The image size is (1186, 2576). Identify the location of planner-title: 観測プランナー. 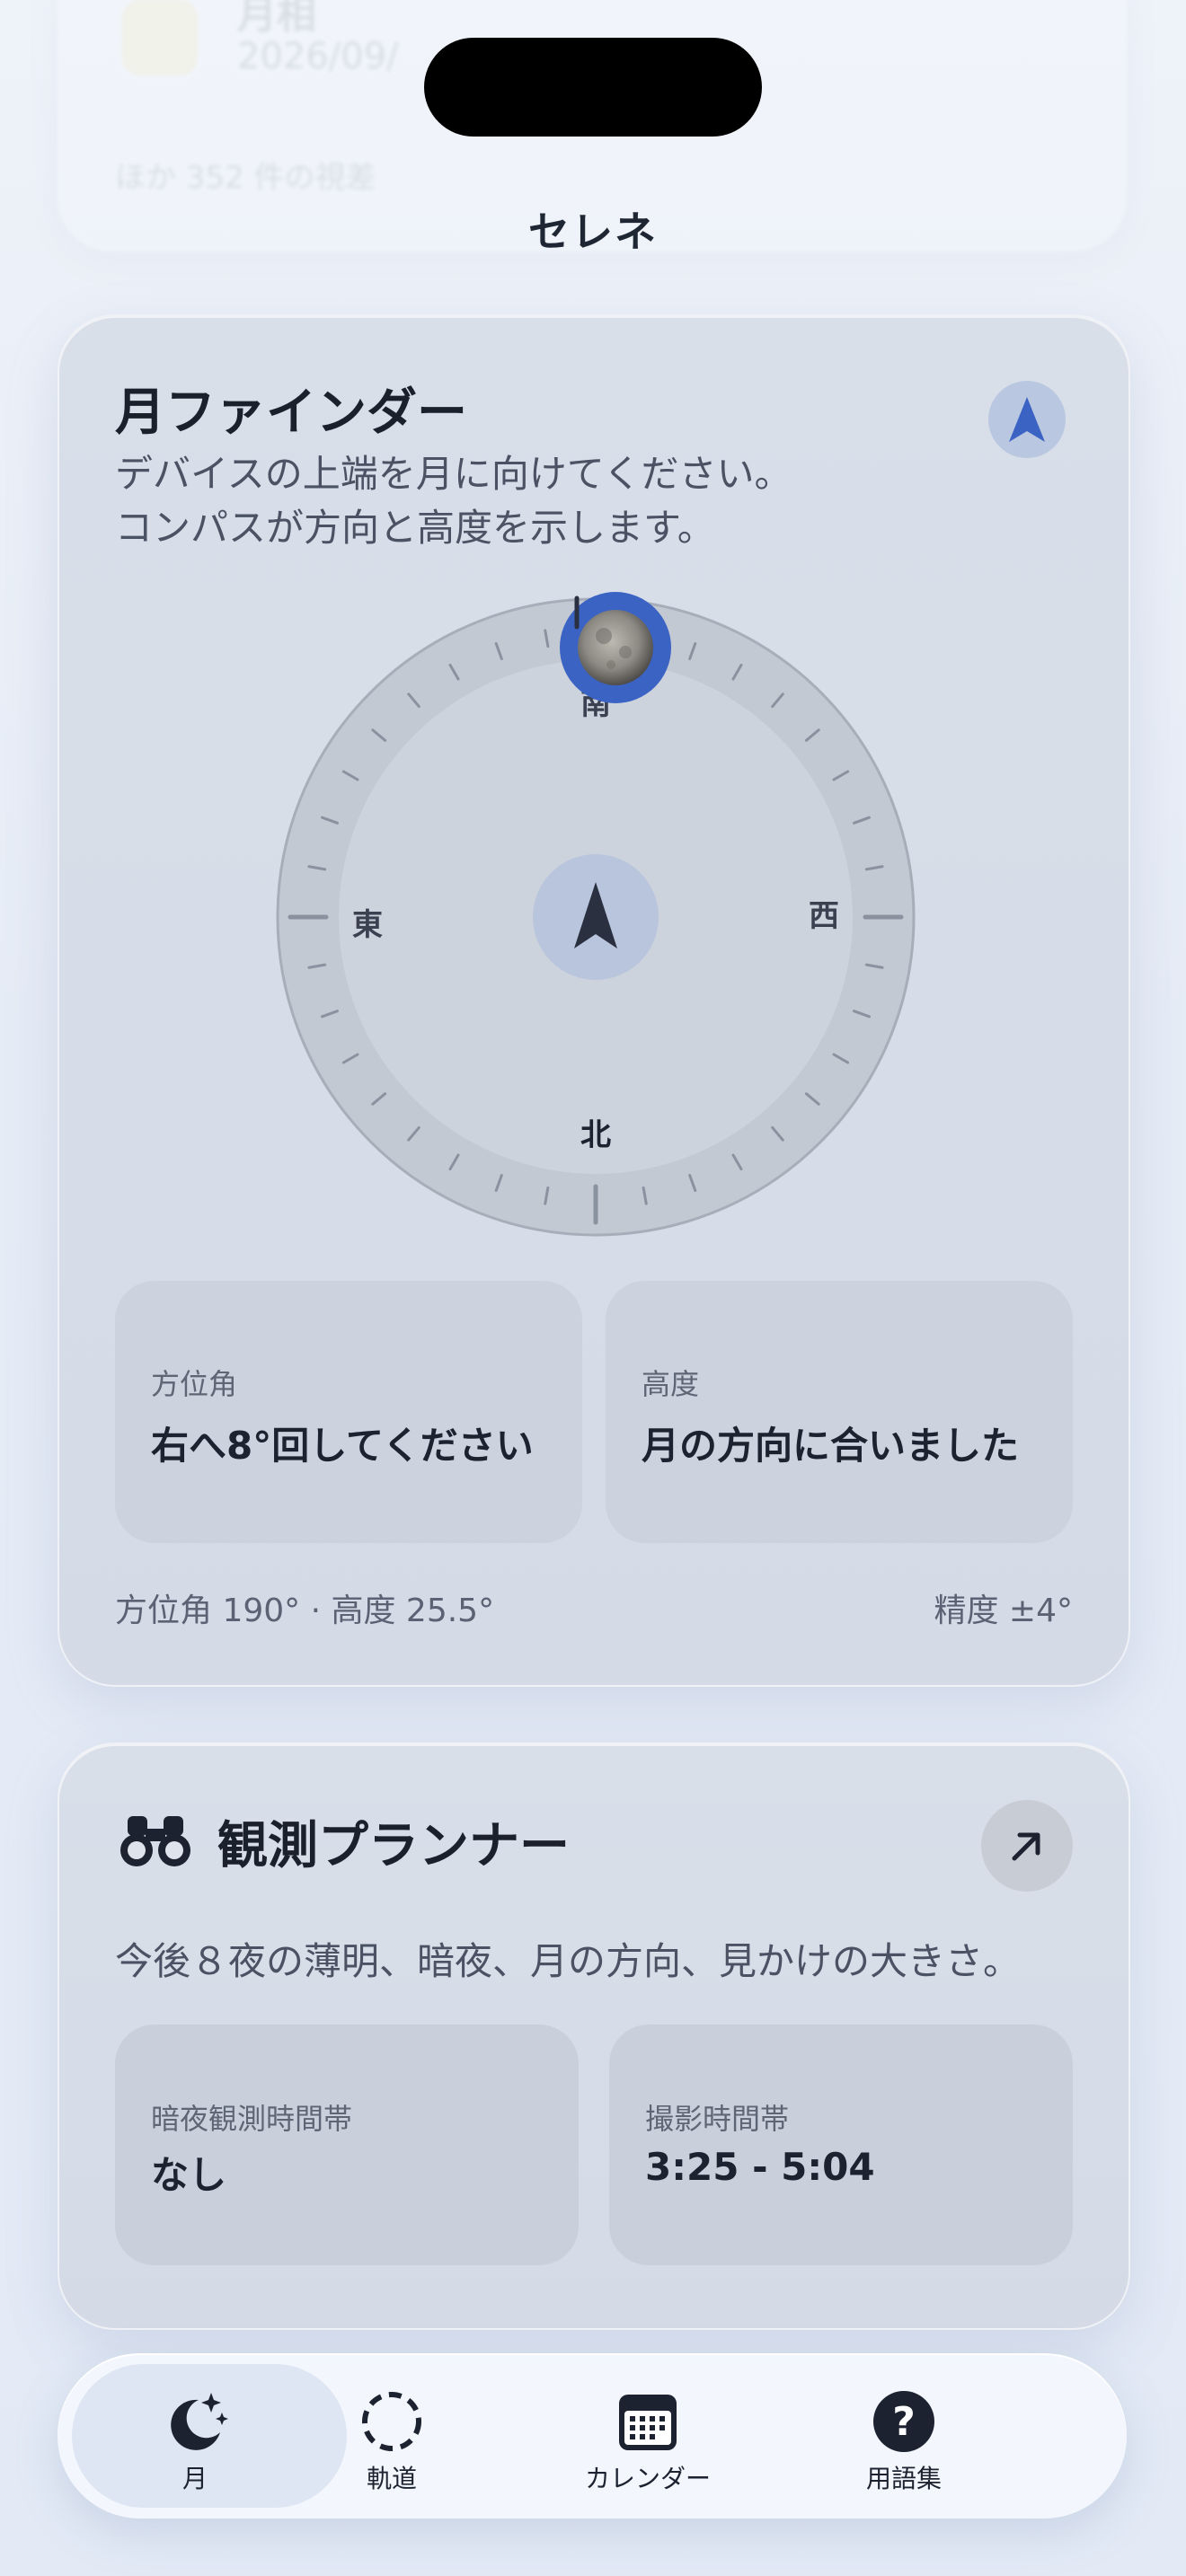
(393, 1846).